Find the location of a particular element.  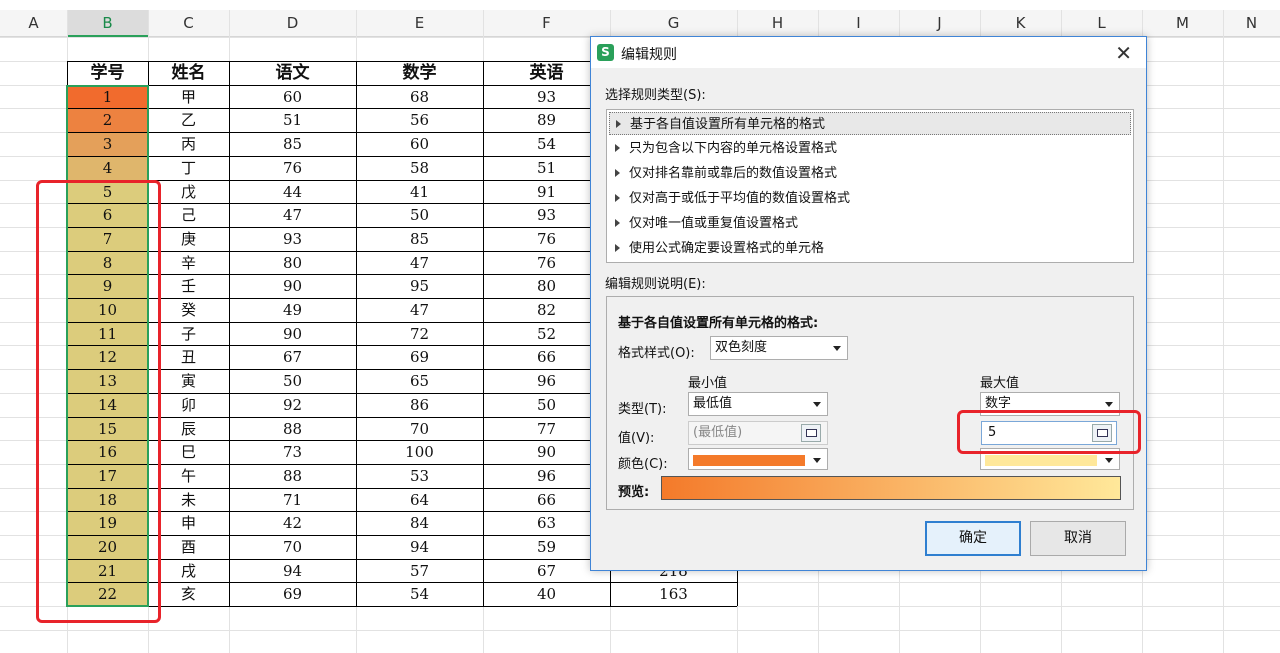

table-cell: 80 is located at coordinates (292, 263).